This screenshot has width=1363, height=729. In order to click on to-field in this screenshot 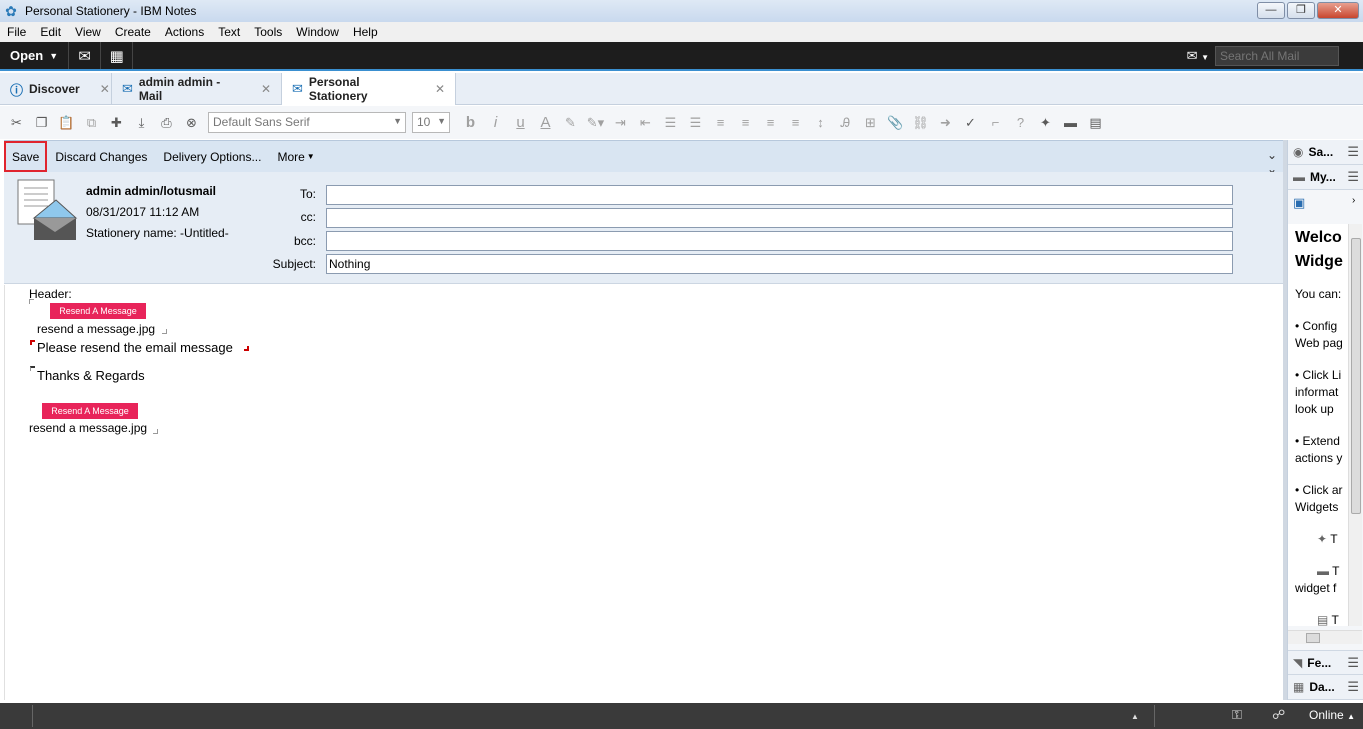, I will do `click(779, 195)`.